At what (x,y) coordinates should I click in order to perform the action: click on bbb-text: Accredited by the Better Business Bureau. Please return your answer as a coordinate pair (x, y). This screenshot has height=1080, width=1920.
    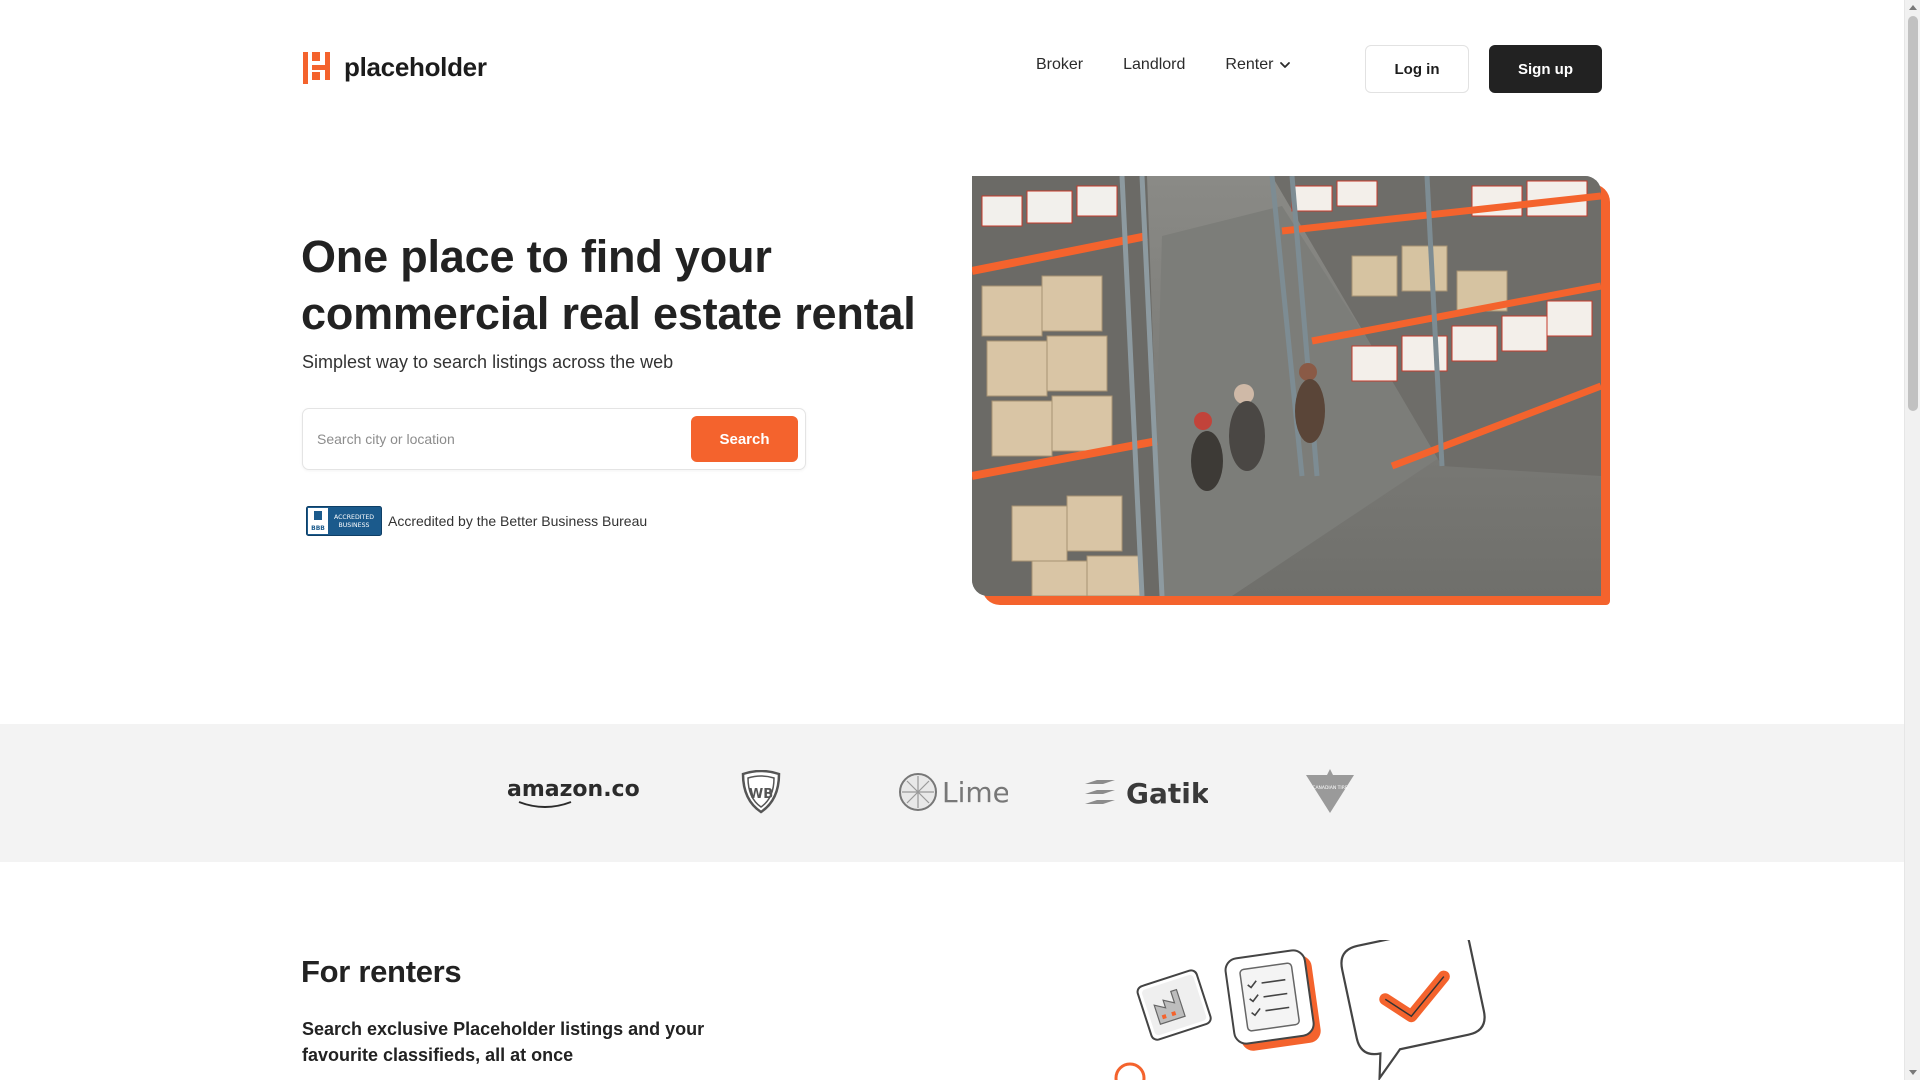
    Looking at the image, I should click on (518, 521).